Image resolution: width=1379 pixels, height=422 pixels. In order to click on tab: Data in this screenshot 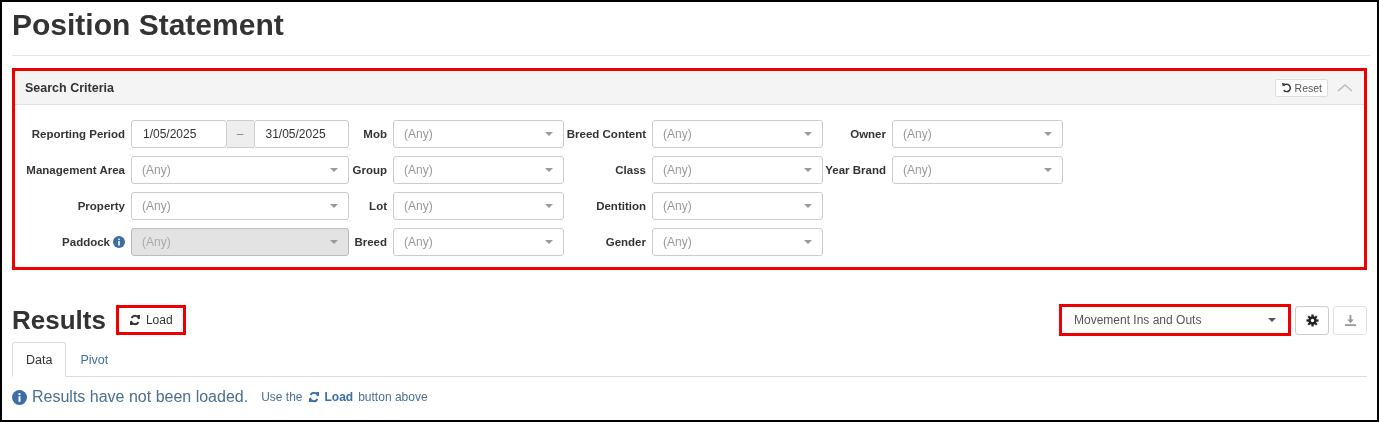, I will do `click(39, 359)`.